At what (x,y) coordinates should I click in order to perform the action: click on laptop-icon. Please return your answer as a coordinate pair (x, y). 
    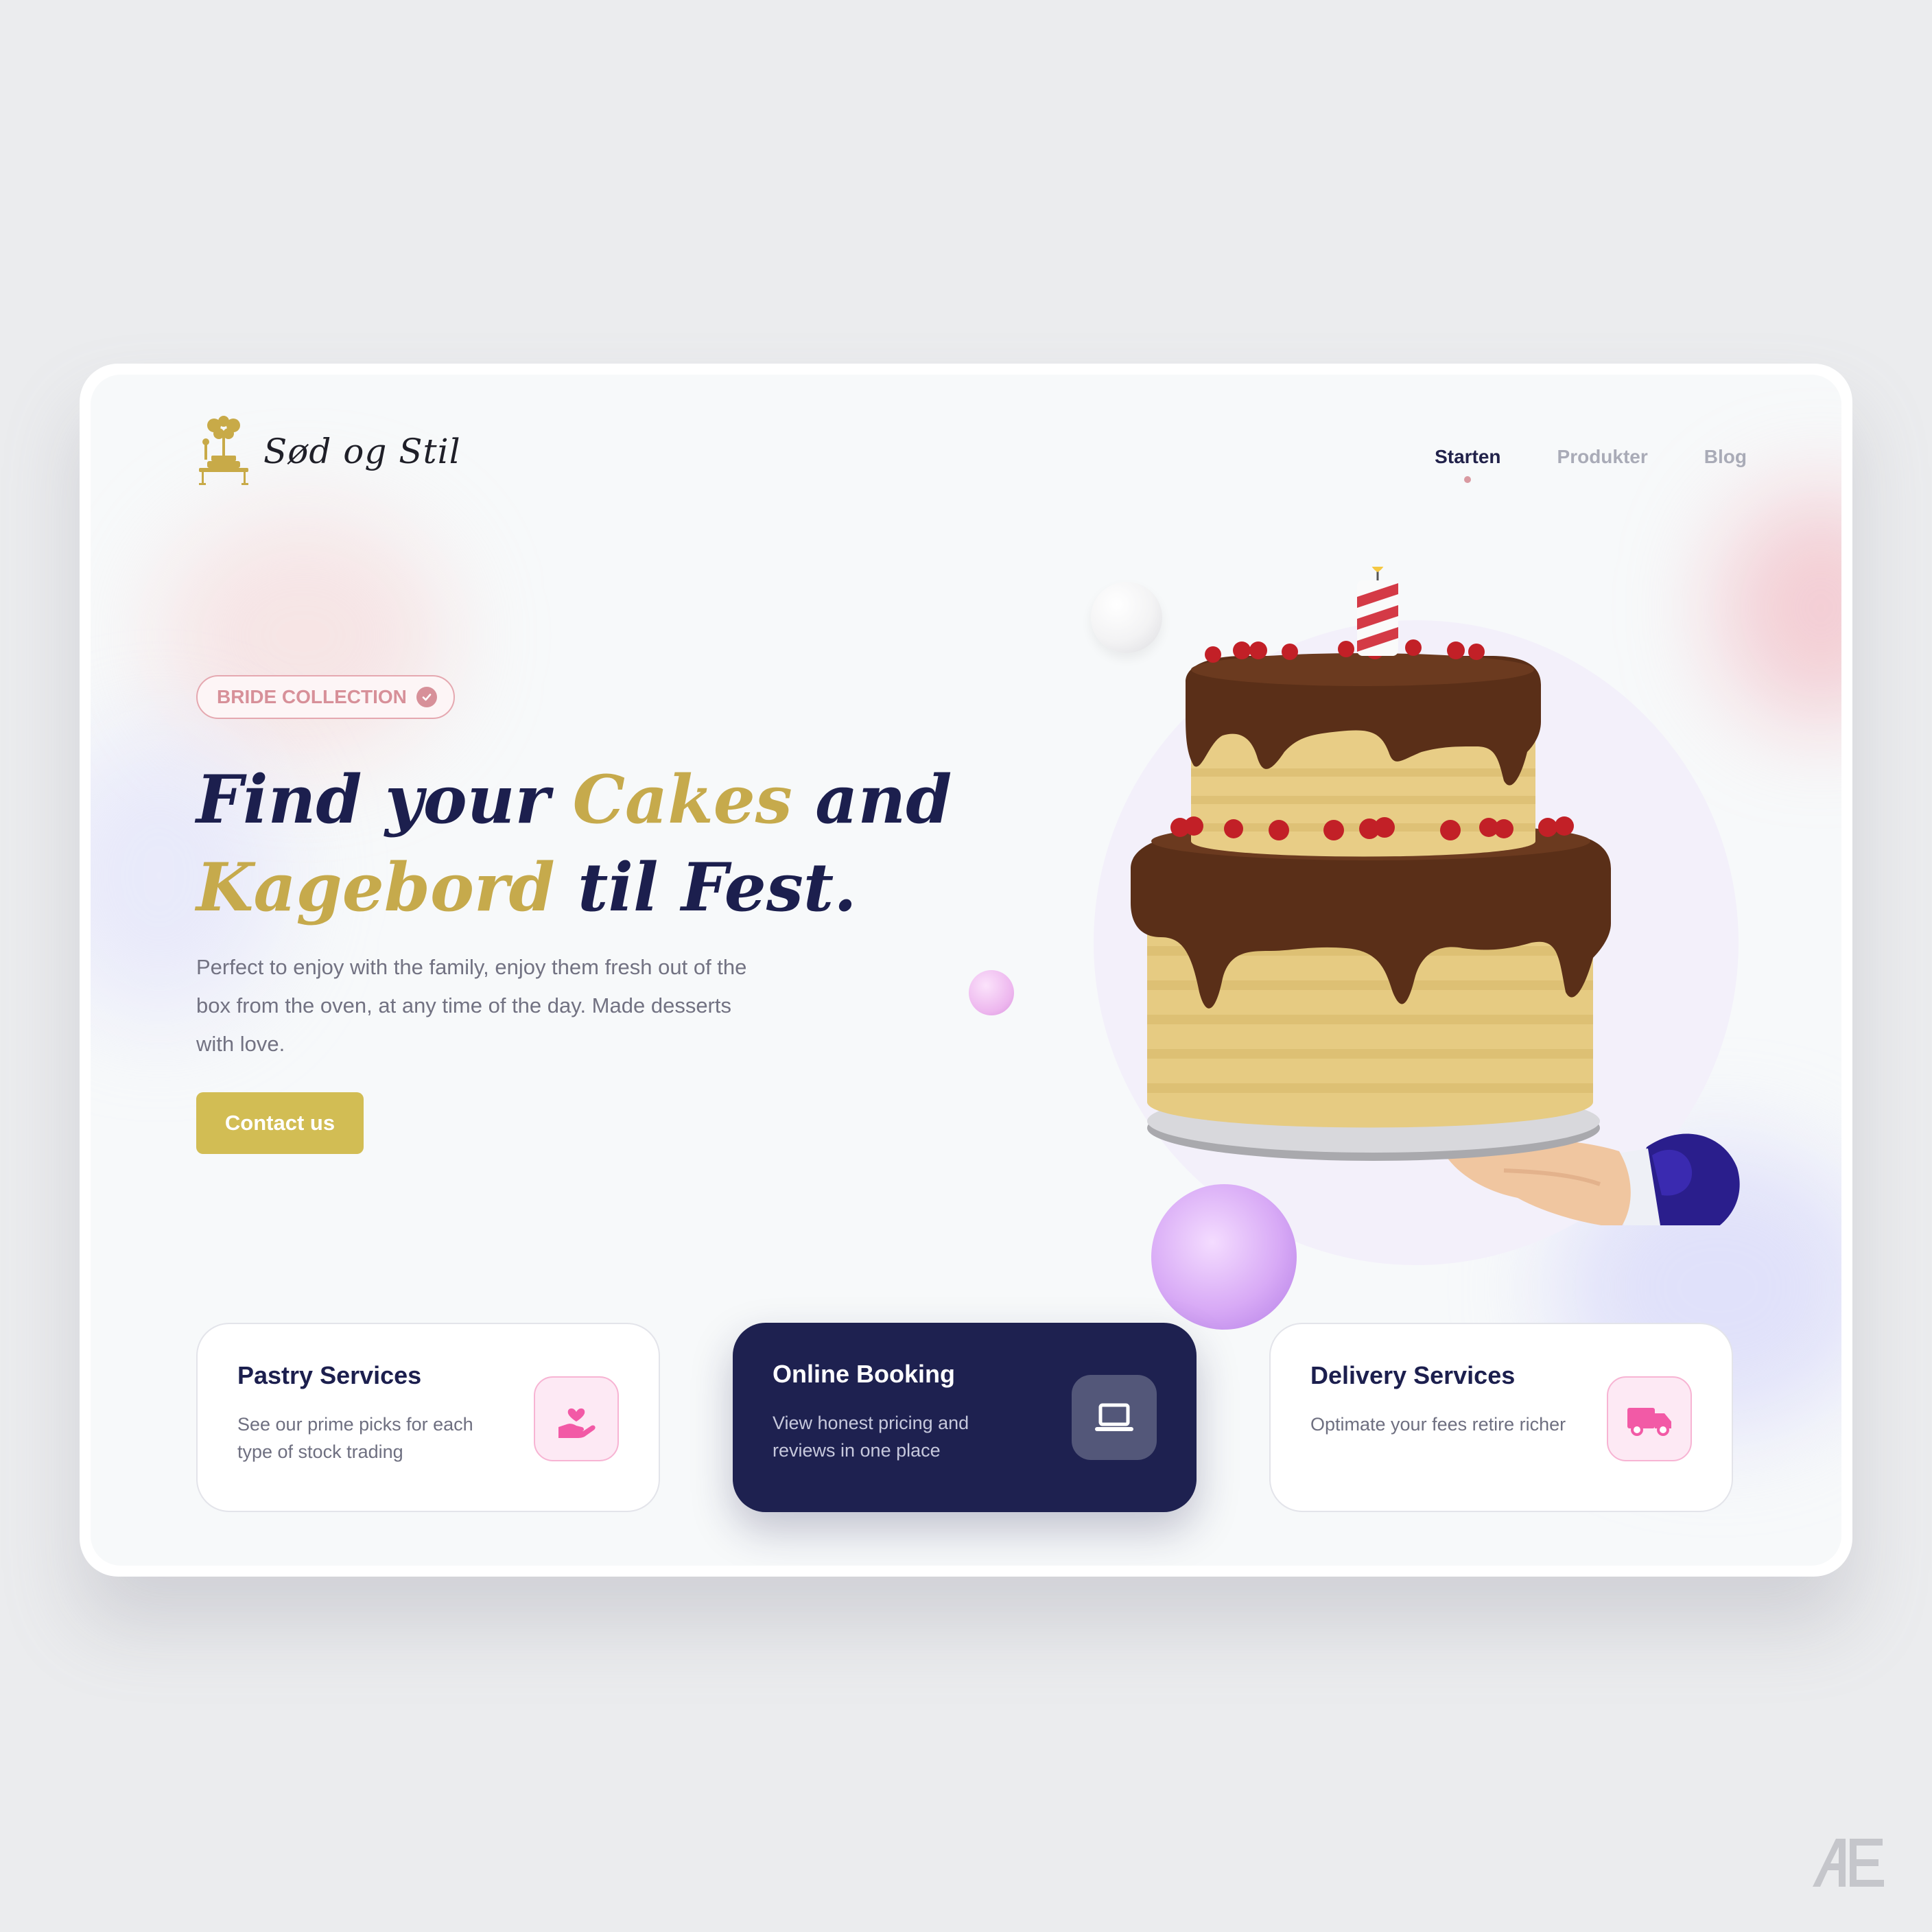
    Looking at the image, I should click on (1114, 1417).